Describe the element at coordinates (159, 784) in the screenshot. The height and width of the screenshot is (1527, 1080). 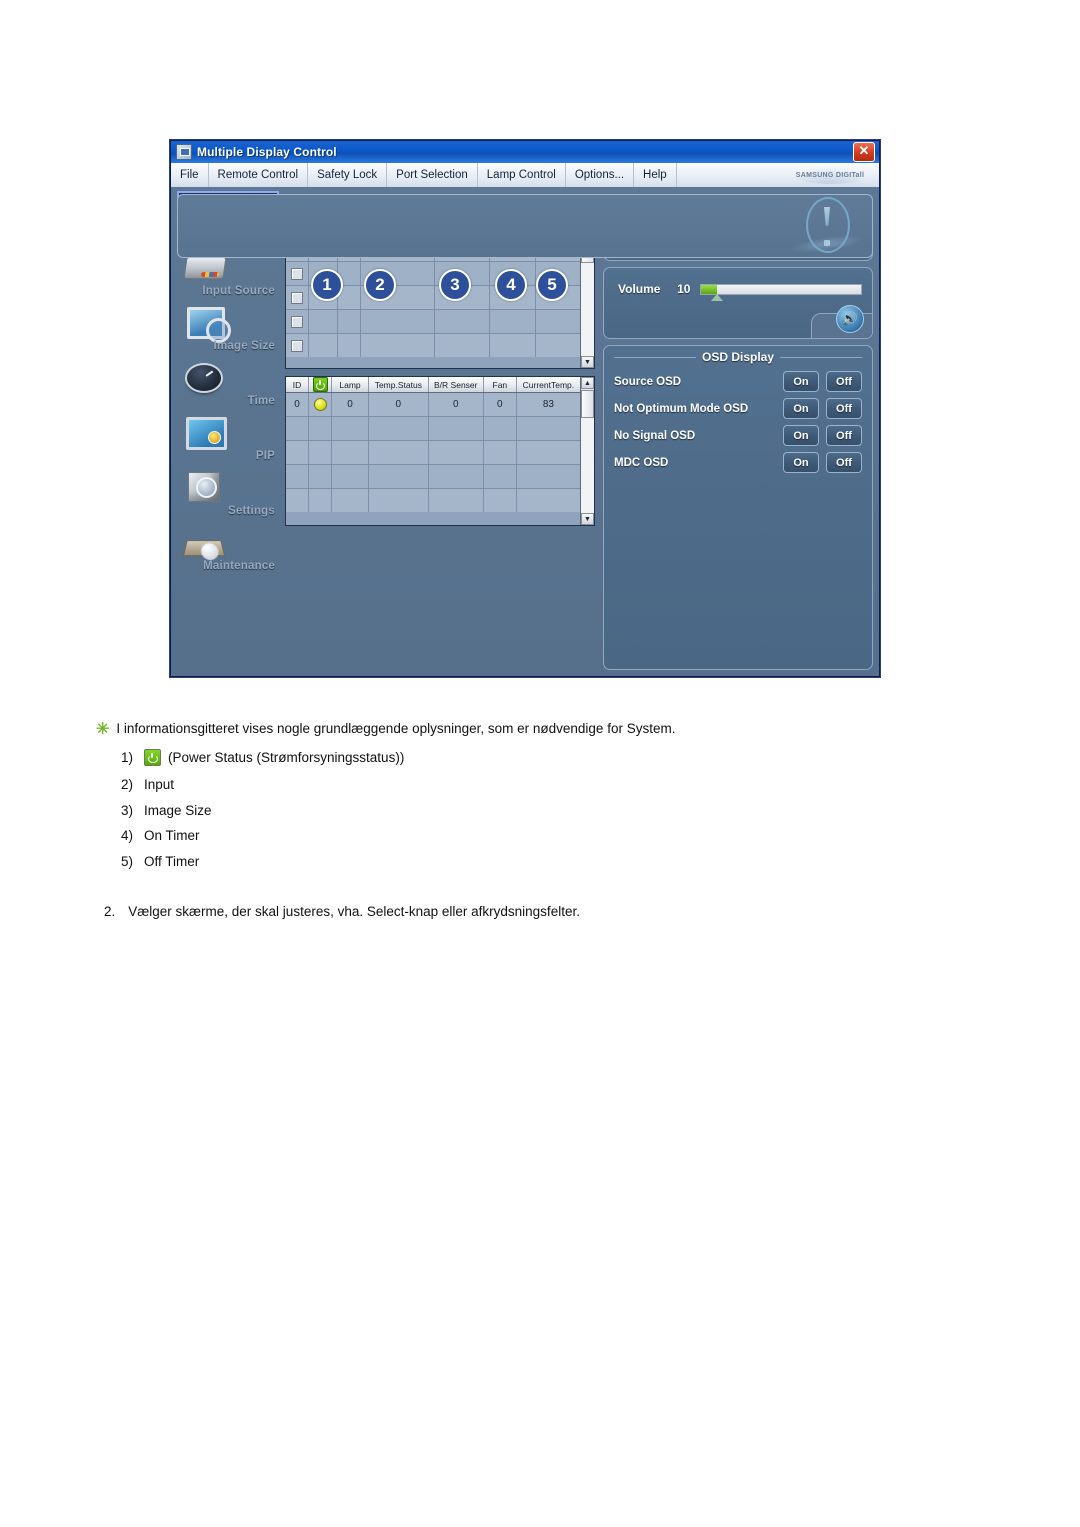
I see `list-text: Input` at that location.